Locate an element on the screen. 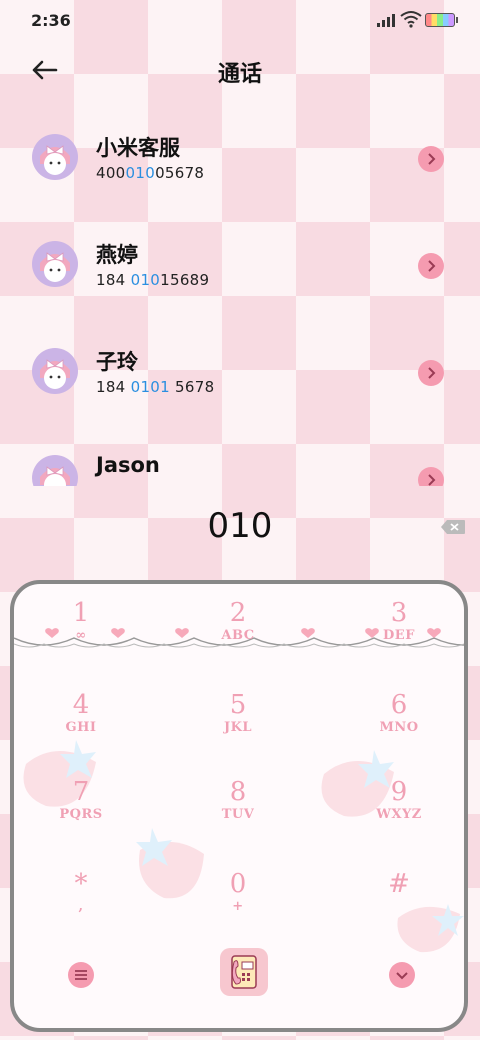  phone-icon is located at coordinates (244, 972).